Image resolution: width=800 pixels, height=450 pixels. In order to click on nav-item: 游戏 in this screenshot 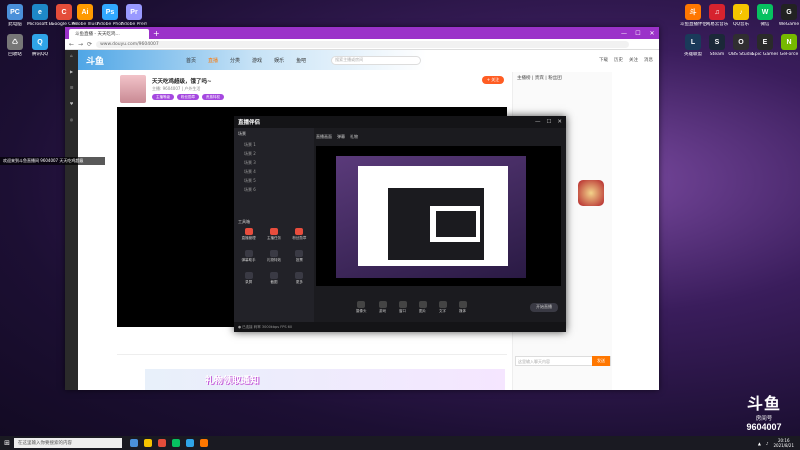, I will do `click(257, 60)`.